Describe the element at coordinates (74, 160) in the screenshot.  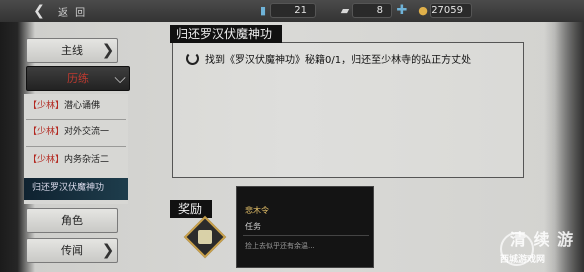
I see `list-item: 【少林】内务杂活二` at that location.